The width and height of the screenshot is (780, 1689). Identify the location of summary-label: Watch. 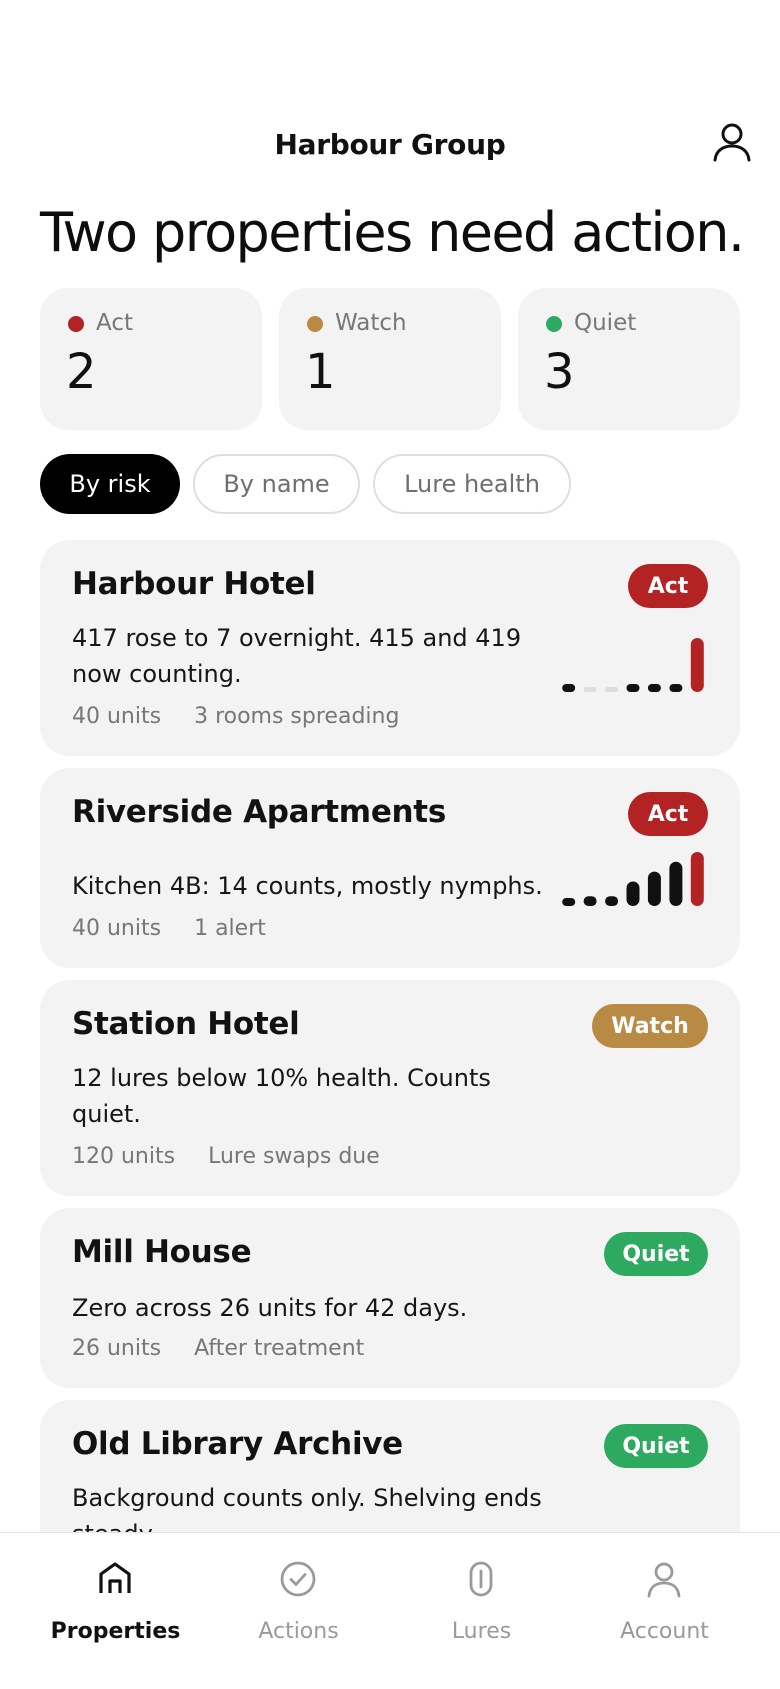
(371, 323).